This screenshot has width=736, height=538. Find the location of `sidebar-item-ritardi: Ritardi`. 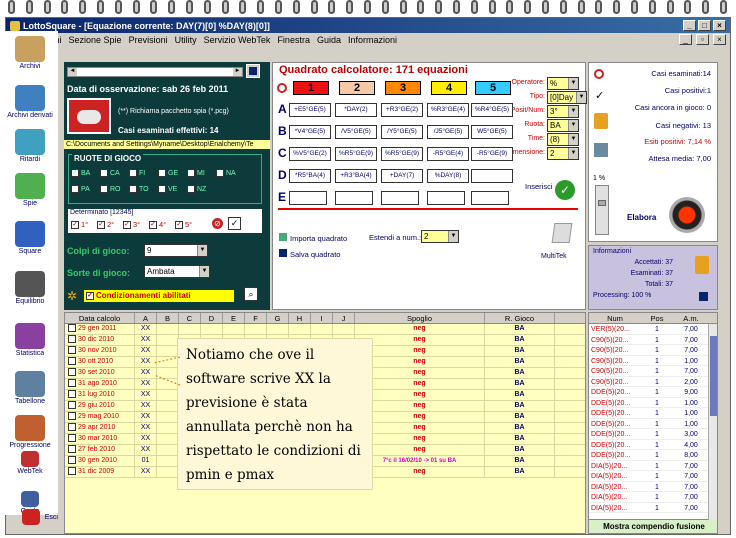

sidebar-item-ritardi: Ritardi is located at coordinates (30, 146).